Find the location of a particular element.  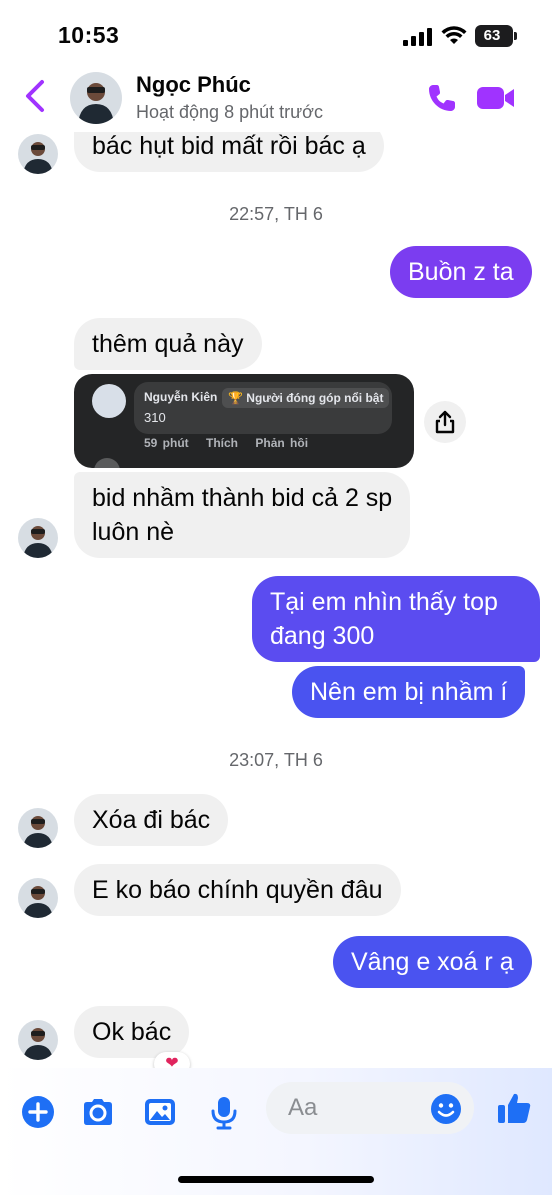

comment-time: 59 phút is located at coordinates (166, 443).